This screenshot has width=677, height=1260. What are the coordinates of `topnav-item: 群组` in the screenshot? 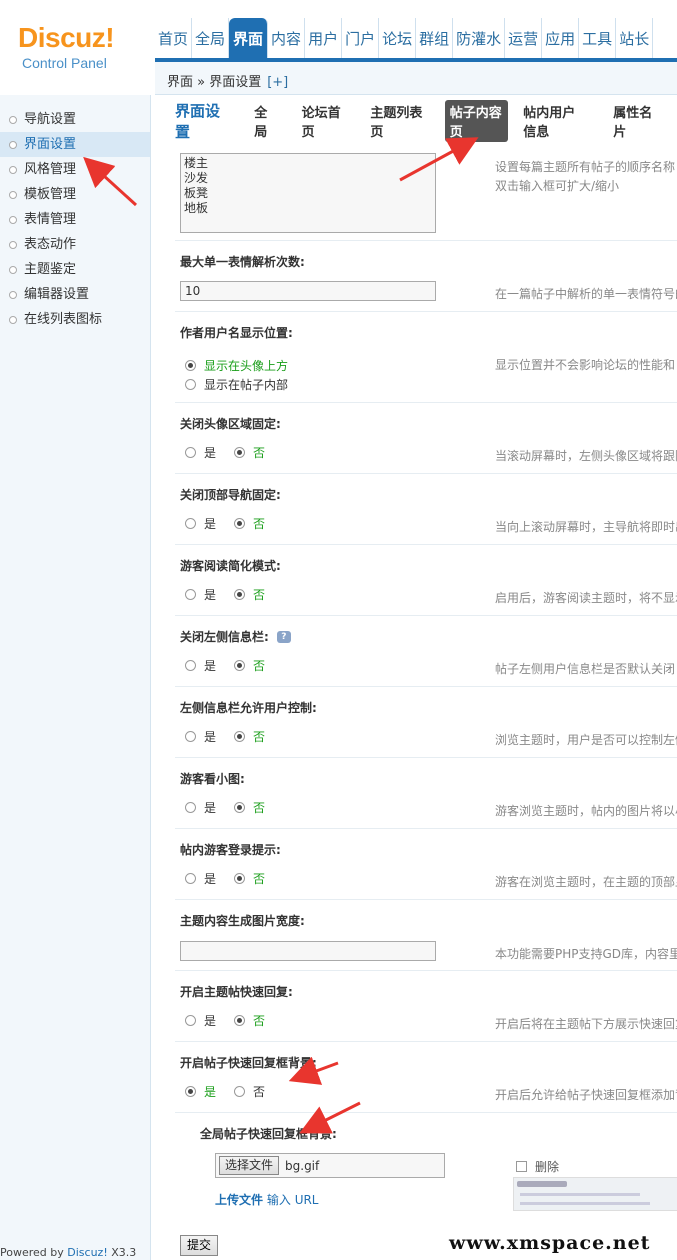 It's located at (435, 38).